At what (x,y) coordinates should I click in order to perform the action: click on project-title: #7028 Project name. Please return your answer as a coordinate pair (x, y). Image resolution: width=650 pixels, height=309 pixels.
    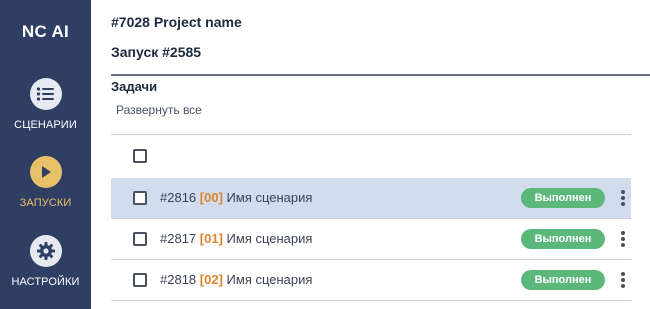
    Looking at the image, I should click on (176, 22).